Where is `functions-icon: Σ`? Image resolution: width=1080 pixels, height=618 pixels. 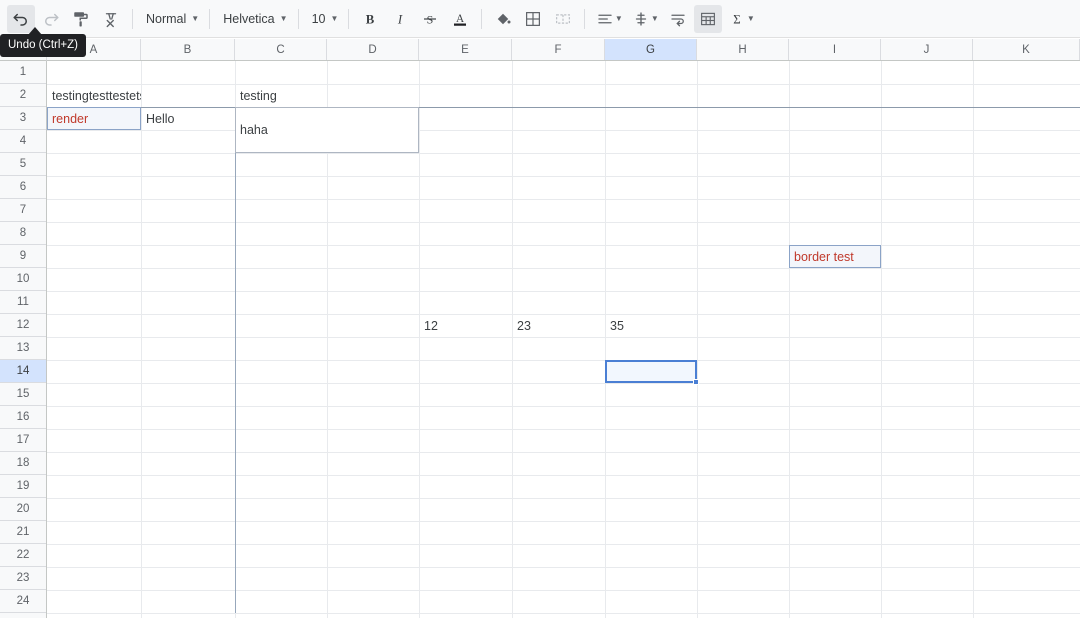
functions-icon: Σ is located at coordinates (736, 19).